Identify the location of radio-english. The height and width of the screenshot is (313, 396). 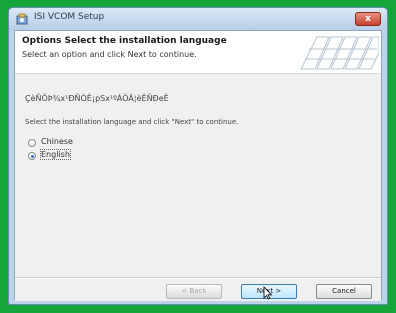
(32, 156).